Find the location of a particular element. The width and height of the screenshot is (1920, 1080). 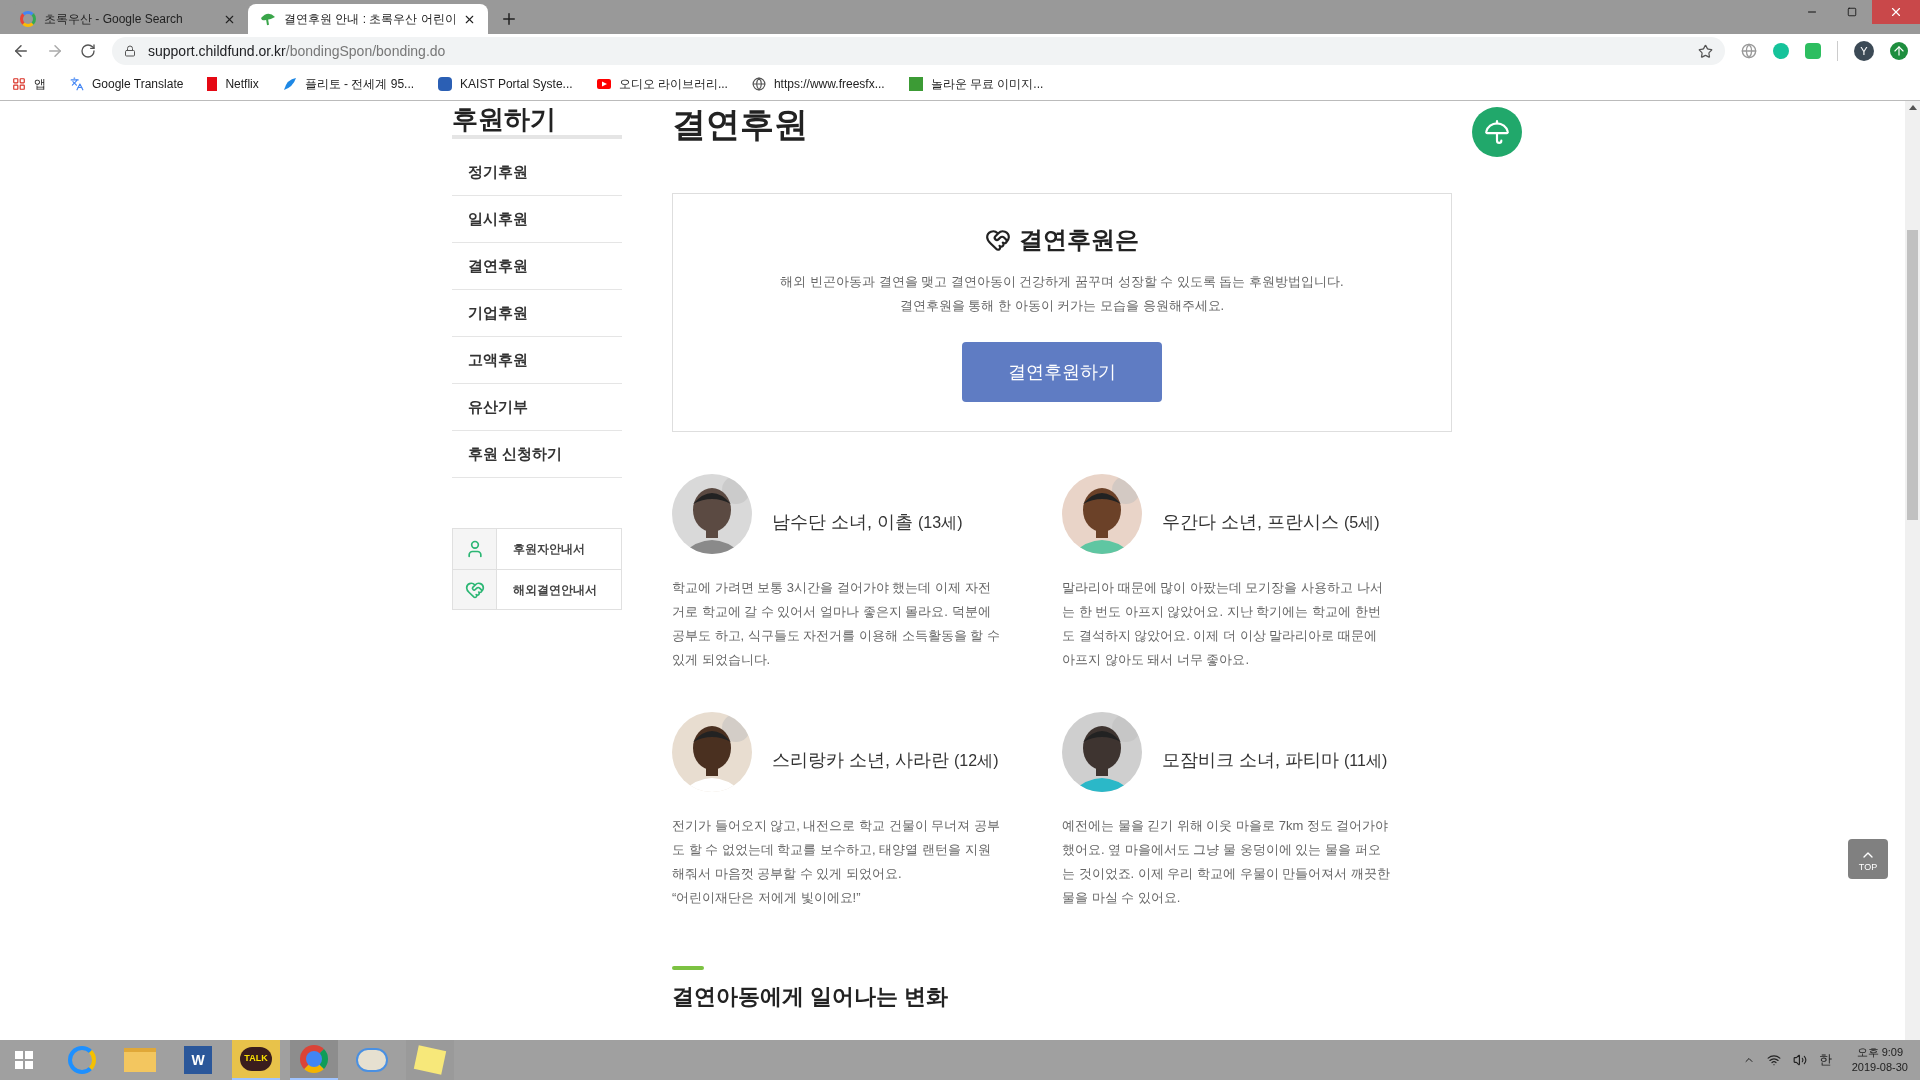

sidebar-item: 유산기부 is located at coordinates (537, 407).